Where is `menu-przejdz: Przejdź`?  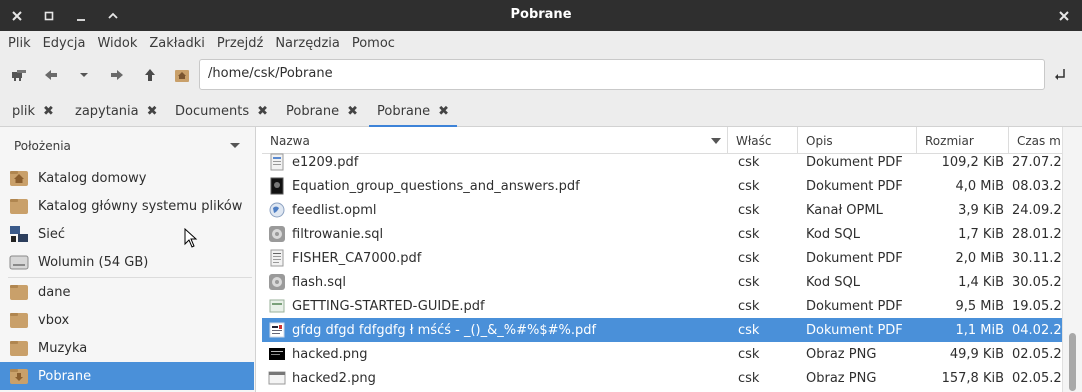
menu-przejdz: Przejdź is located at coordinates (240, 43).